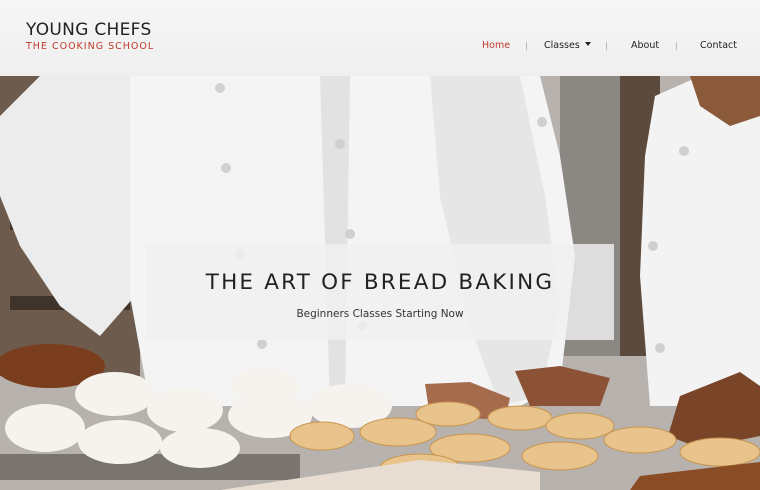 This screenshot has width=760, height=490. What do you see at coordinates (587, 44) in the screenshot?
I see `caret-down-icon` at bounding box center [587, 44].